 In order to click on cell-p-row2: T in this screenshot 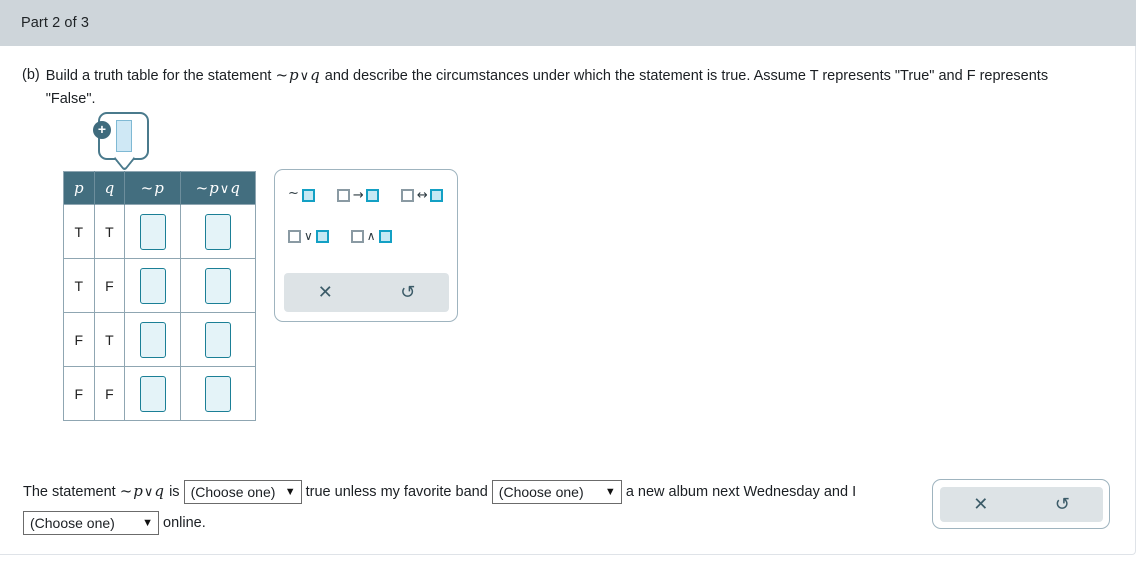, I will do `click(79, 285)`.